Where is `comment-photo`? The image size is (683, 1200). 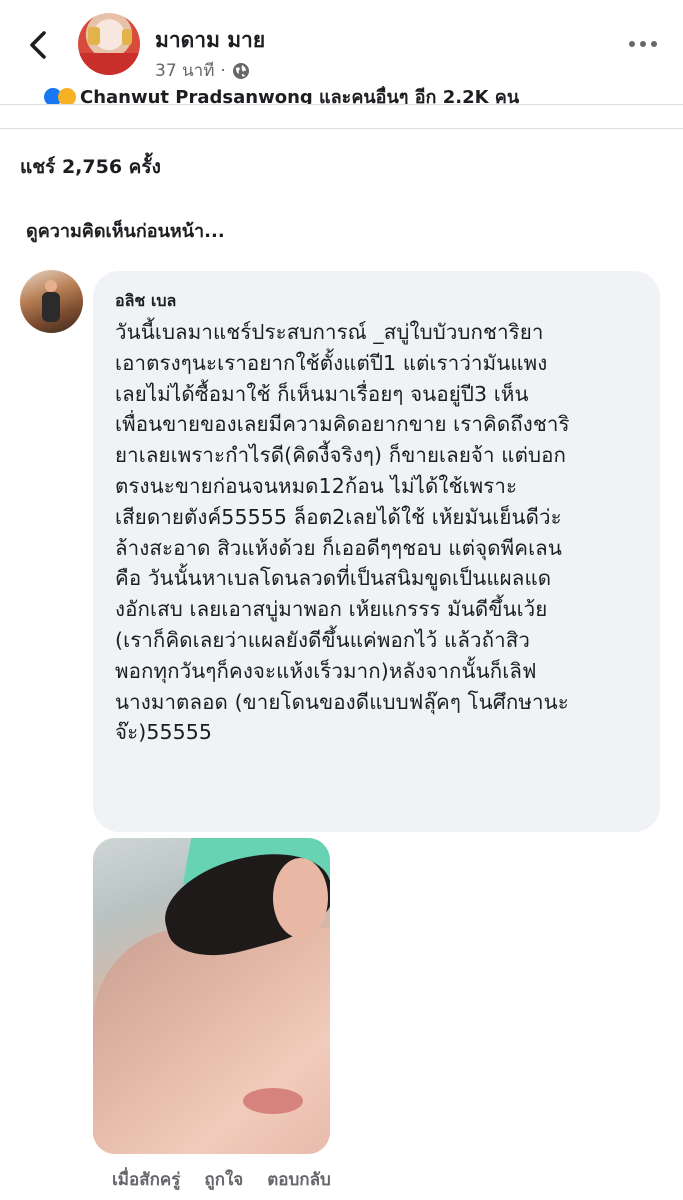
comment-photo is located at coordinates (211, 996).